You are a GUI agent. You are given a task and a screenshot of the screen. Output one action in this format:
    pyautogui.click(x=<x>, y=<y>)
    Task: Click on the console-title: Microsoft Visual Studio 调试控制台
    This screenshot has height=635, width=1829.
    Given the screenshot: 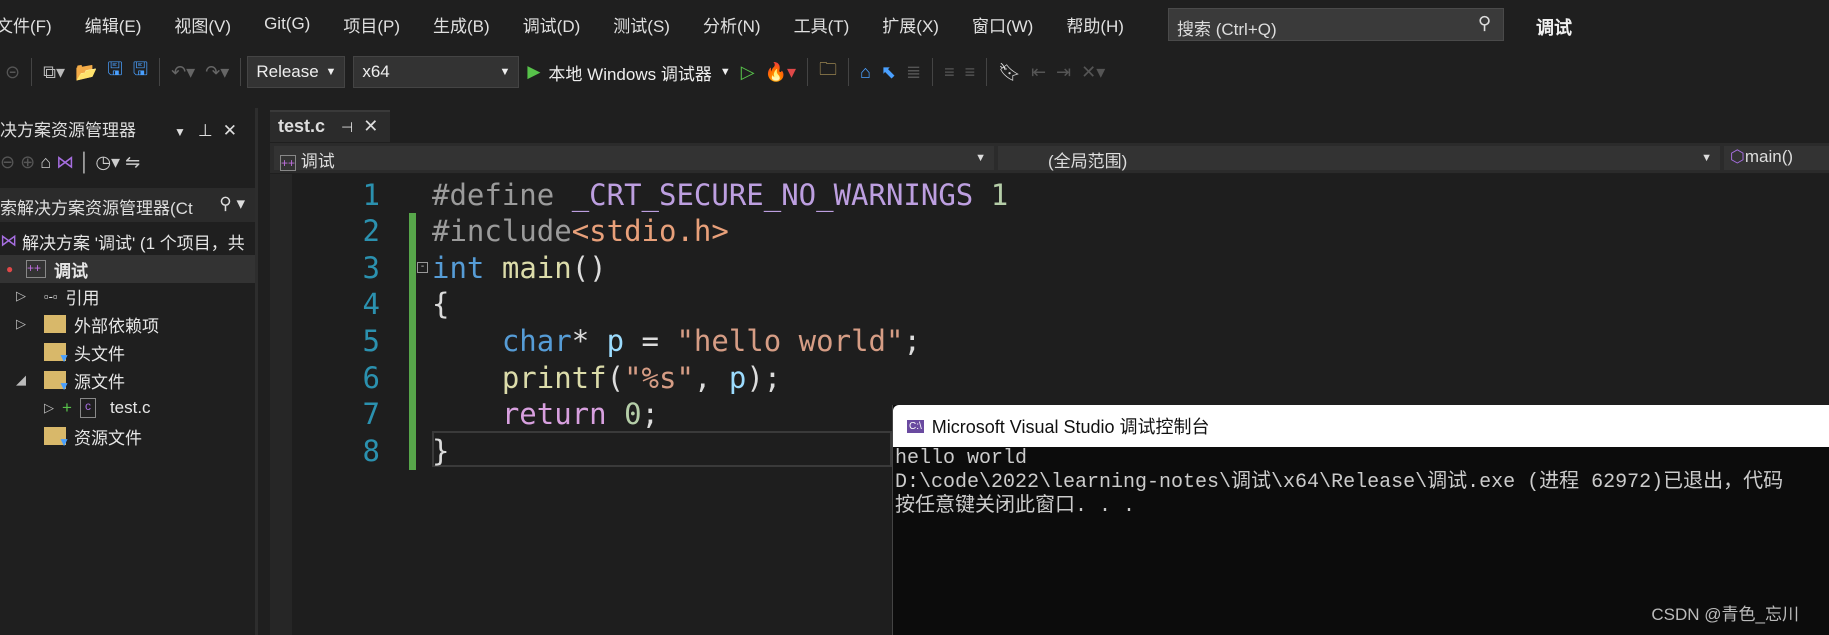 What is the action you would take?
    pyautogui.click(x=1070, y=427)
    